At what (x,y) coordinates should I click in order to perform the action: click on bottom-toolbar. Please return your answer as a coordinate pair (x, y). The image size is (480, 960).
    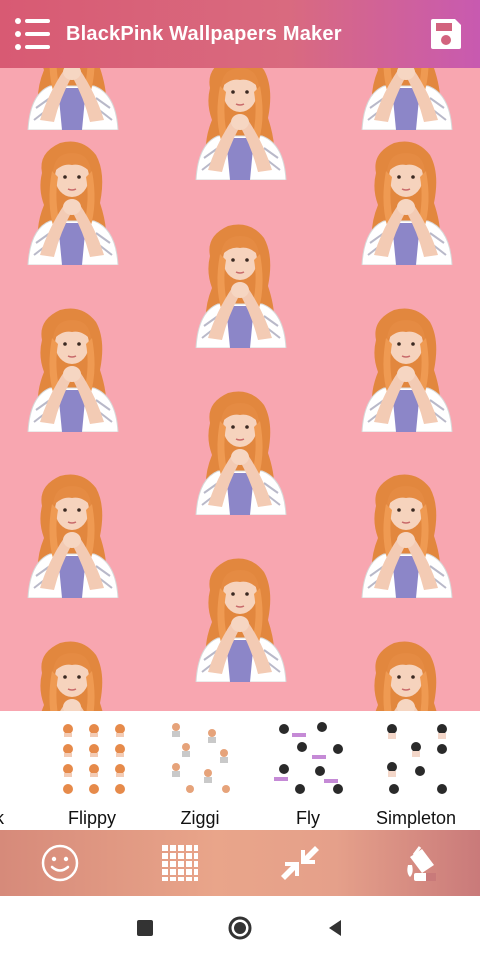
    Looking at the image, I should click on (240, 863).